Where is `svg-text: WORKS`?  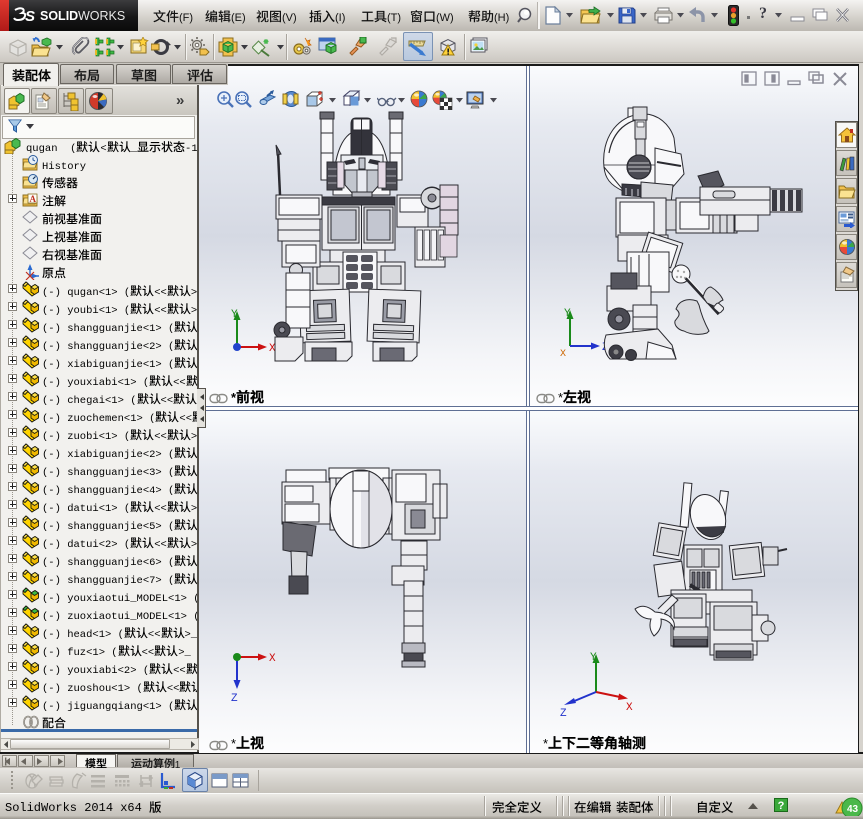 svg-text: WORKS is located at coordinates (101, 16).